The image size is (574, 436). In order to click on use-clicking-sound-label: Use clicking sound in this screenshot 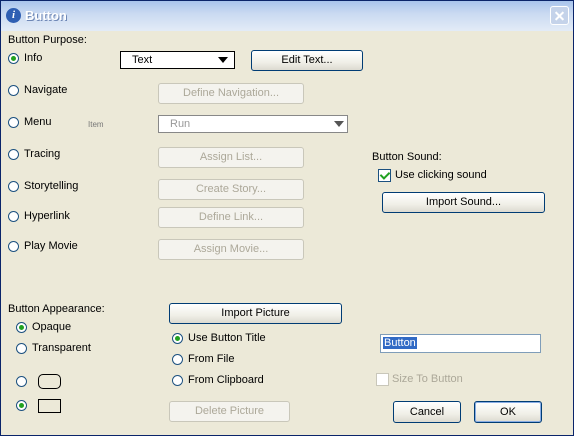, I will do `click(441, 175)`.